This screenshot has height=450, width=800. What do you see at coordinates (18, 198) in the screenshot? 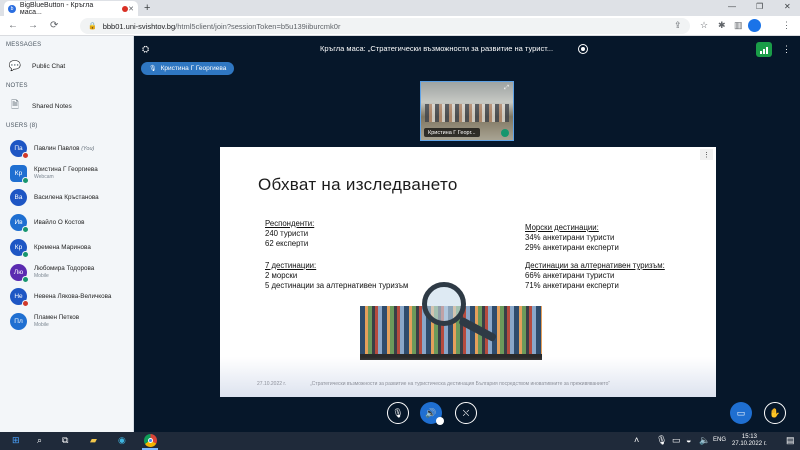
I see `user-avatar: Ва` at bounding box center [18, 198].